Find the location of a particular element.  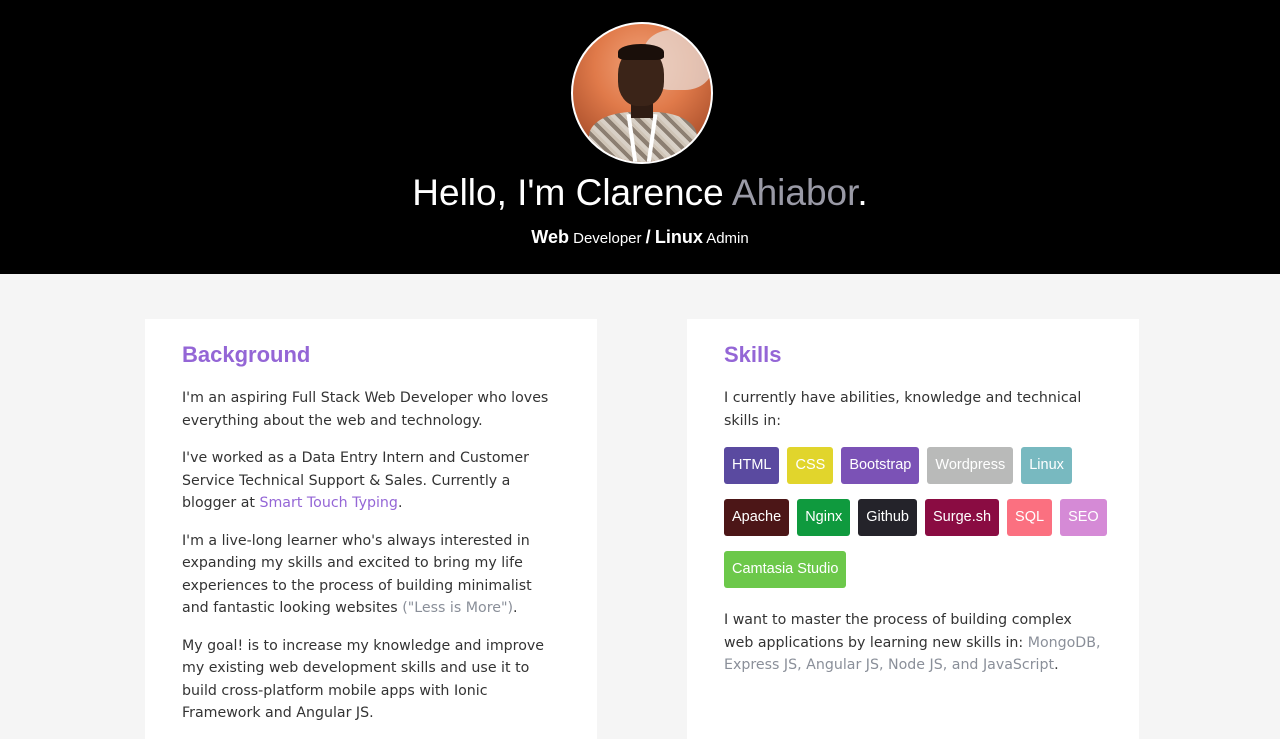

role-web-rest: Developer is located at coordinates (607, 238).